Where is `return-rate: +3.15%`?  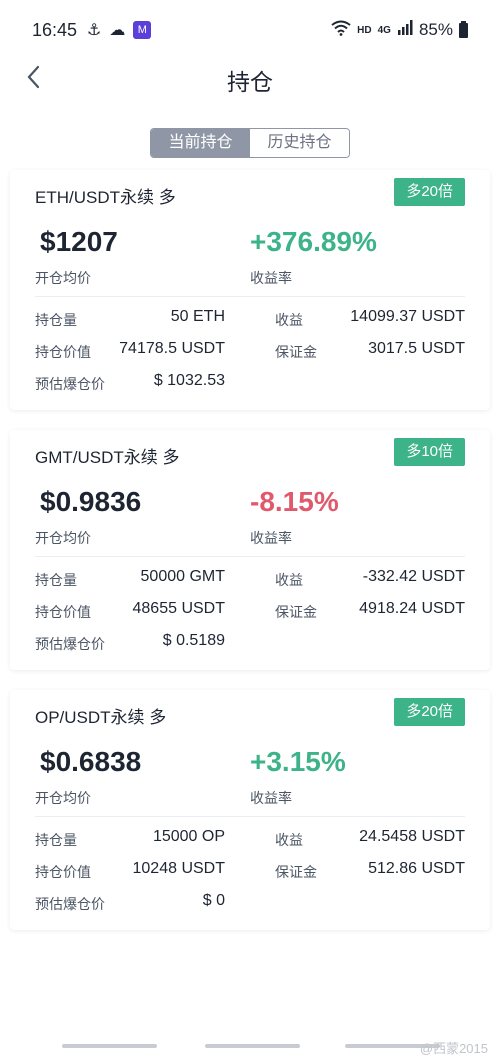
return-rate: +3.15% is located at coordinates (298, 761).